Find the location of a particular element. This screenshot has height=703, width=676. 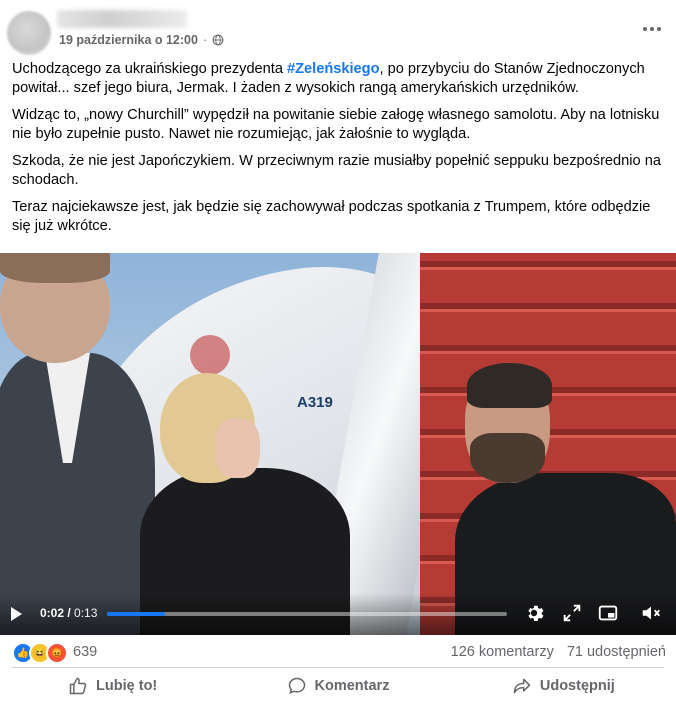

comment-label: Komentarz is located at coordinates (352, 685).